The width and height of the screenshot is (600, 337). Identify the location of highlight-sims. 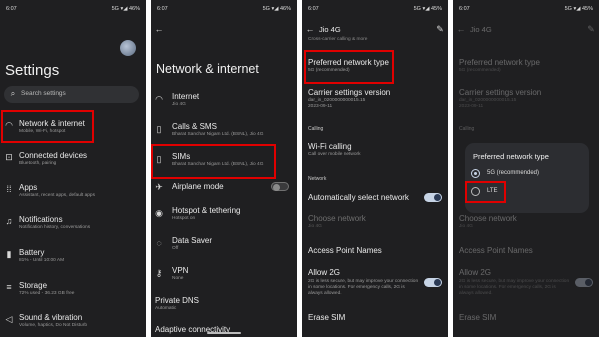
(213, 161).